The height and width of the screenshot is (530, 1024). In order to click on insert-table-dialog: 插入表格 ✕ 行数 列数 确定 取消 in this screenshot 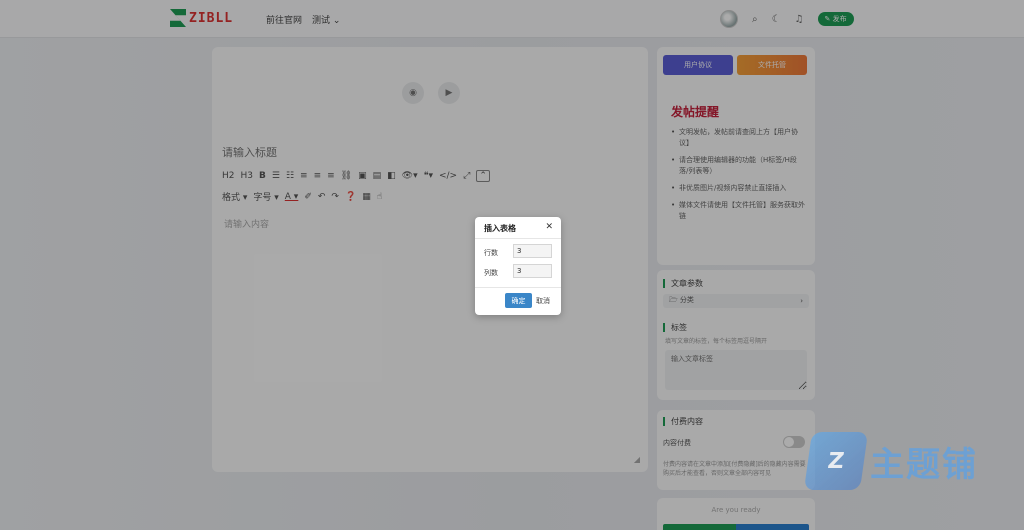, I will do `click(518, 266)`.